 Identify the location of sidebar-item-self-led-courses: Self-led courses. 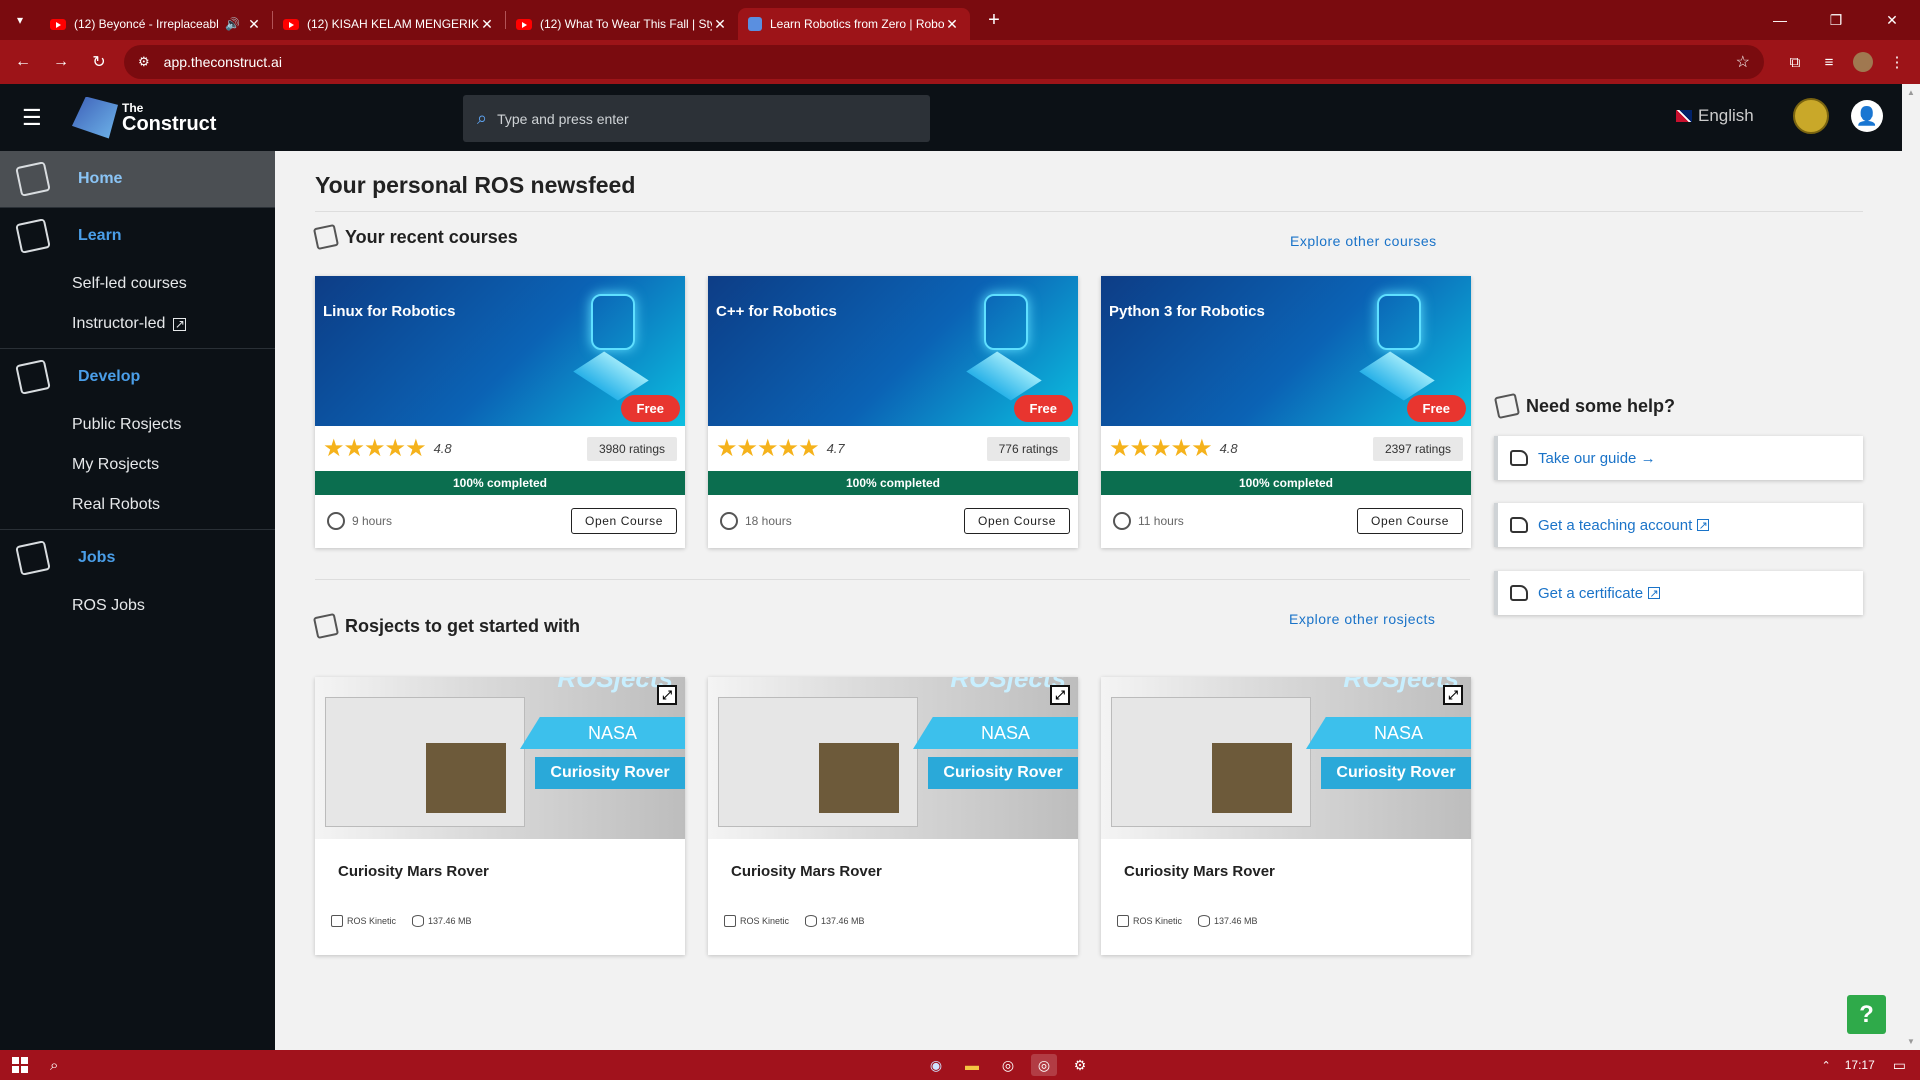
(137, 284).